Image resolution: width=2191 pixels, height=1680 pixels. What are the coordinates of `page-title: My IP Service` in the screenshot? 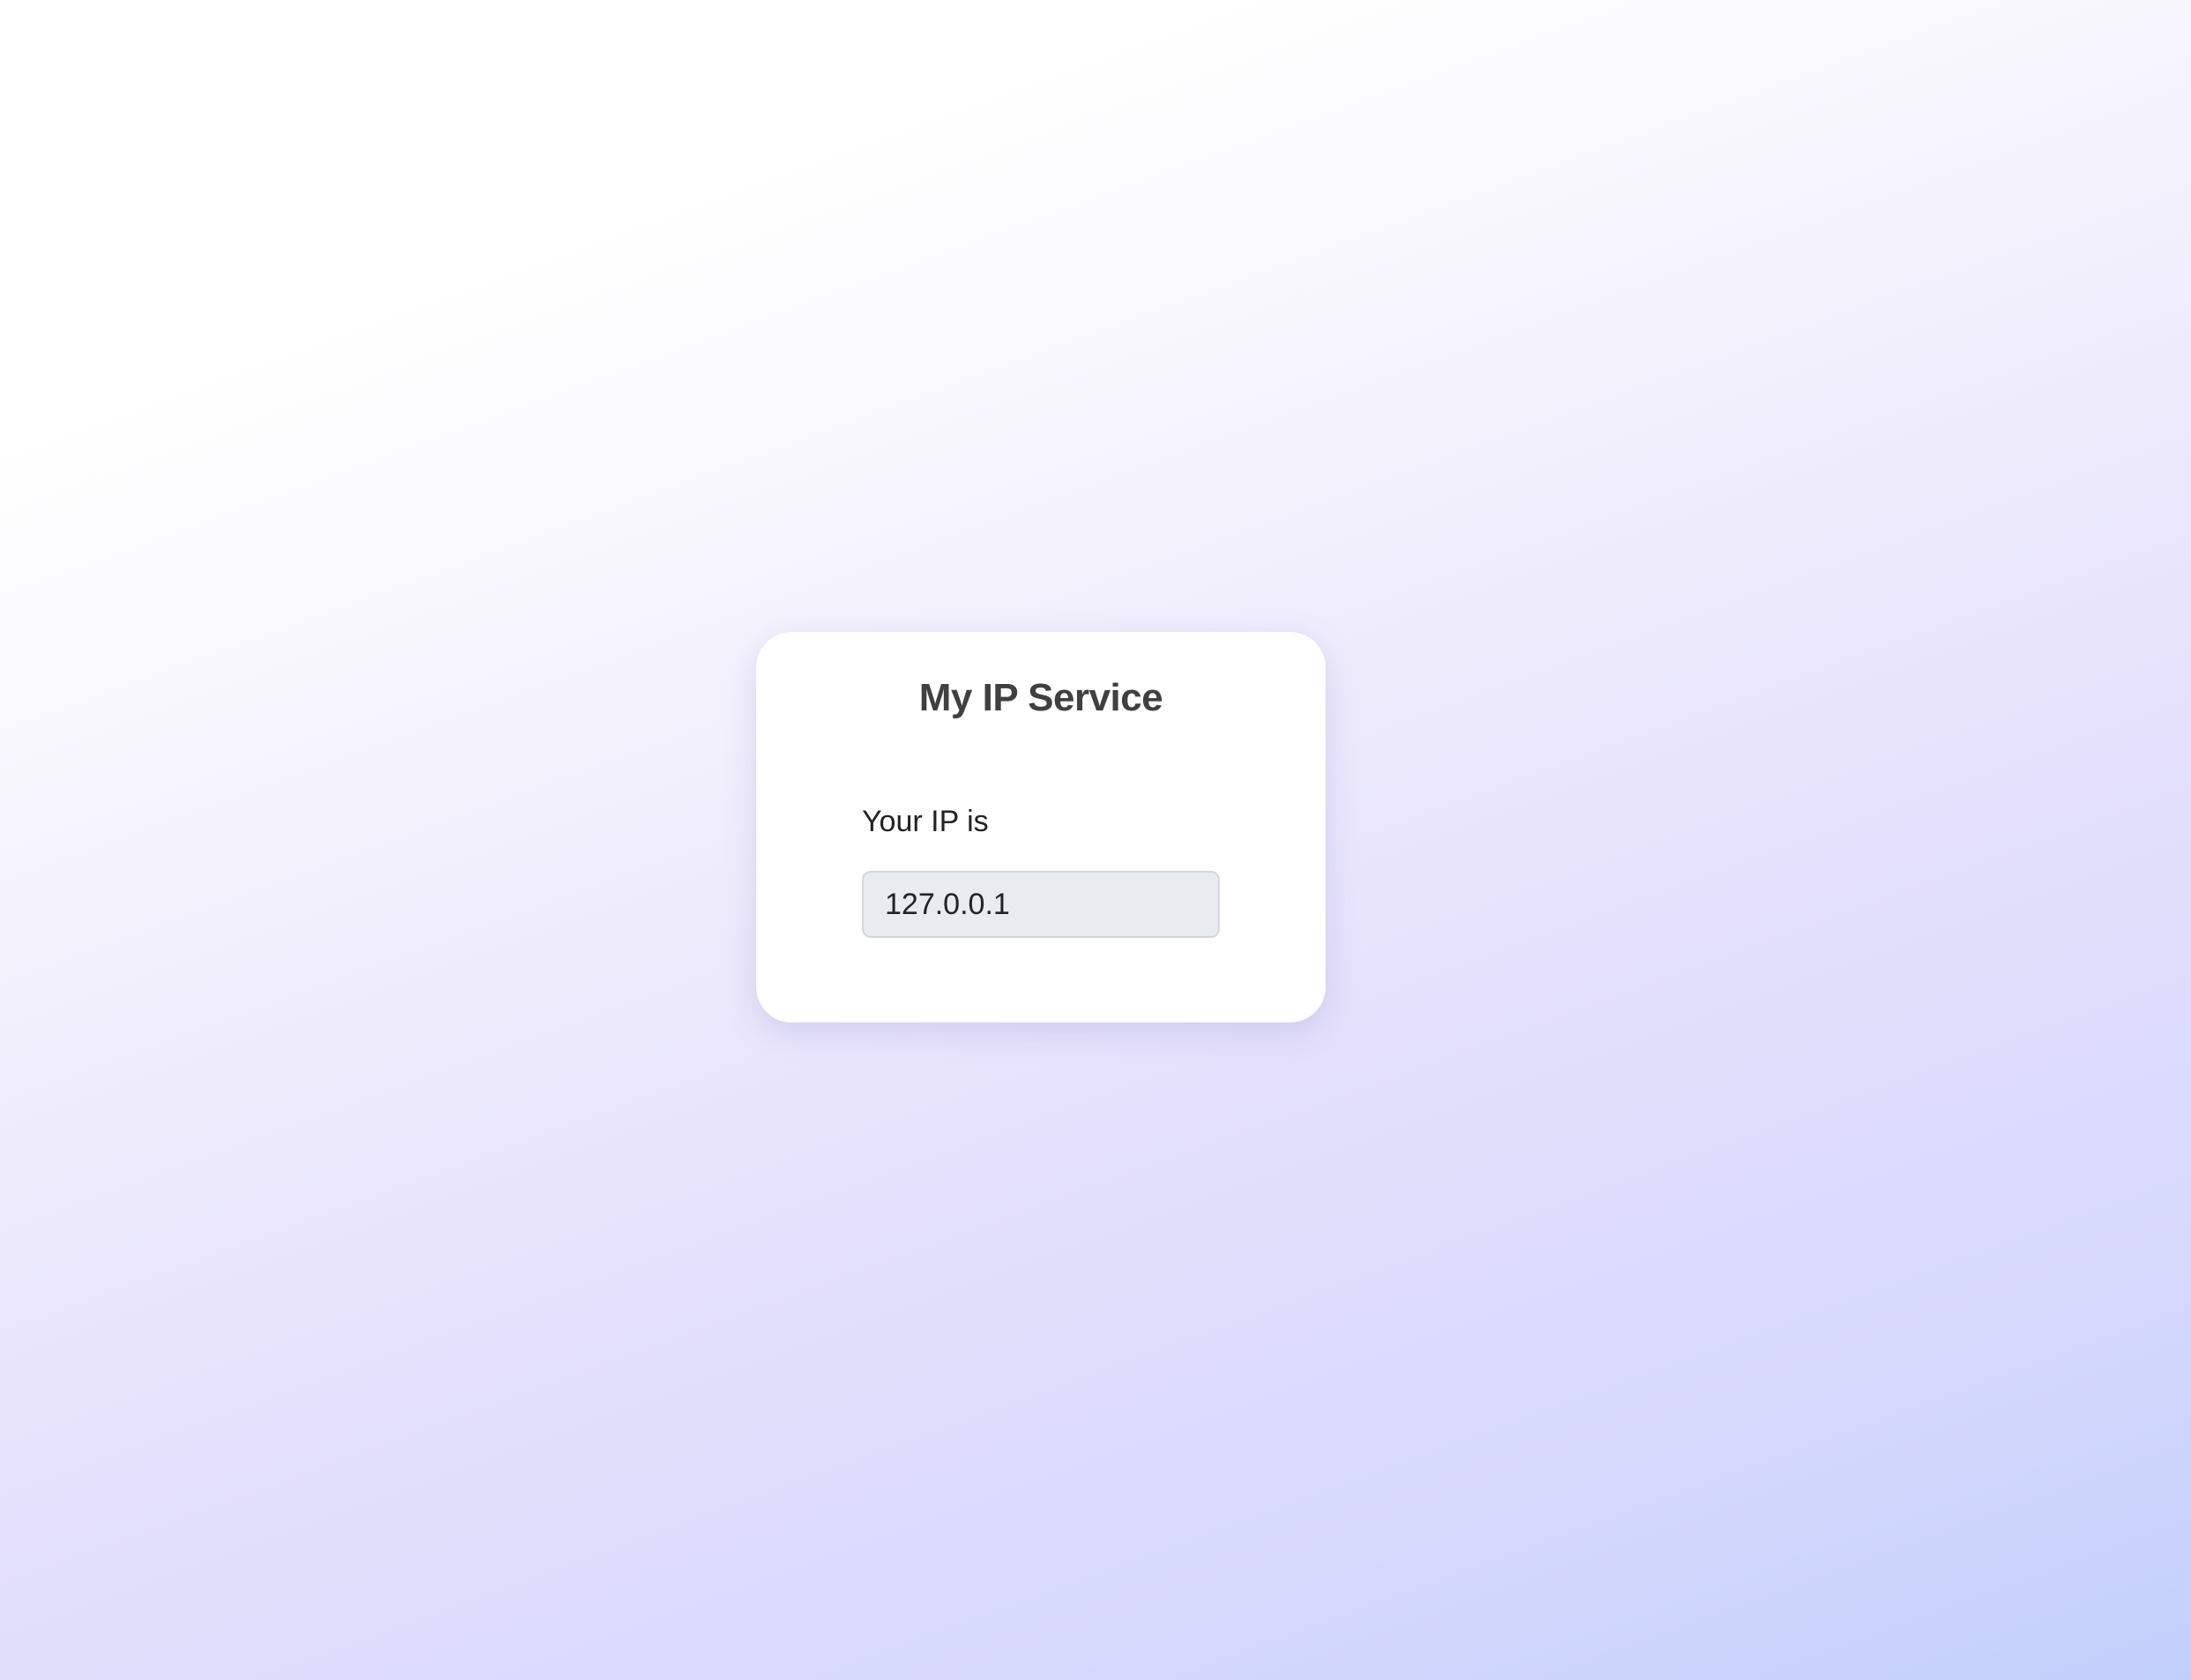 It's located at (1040, 697).